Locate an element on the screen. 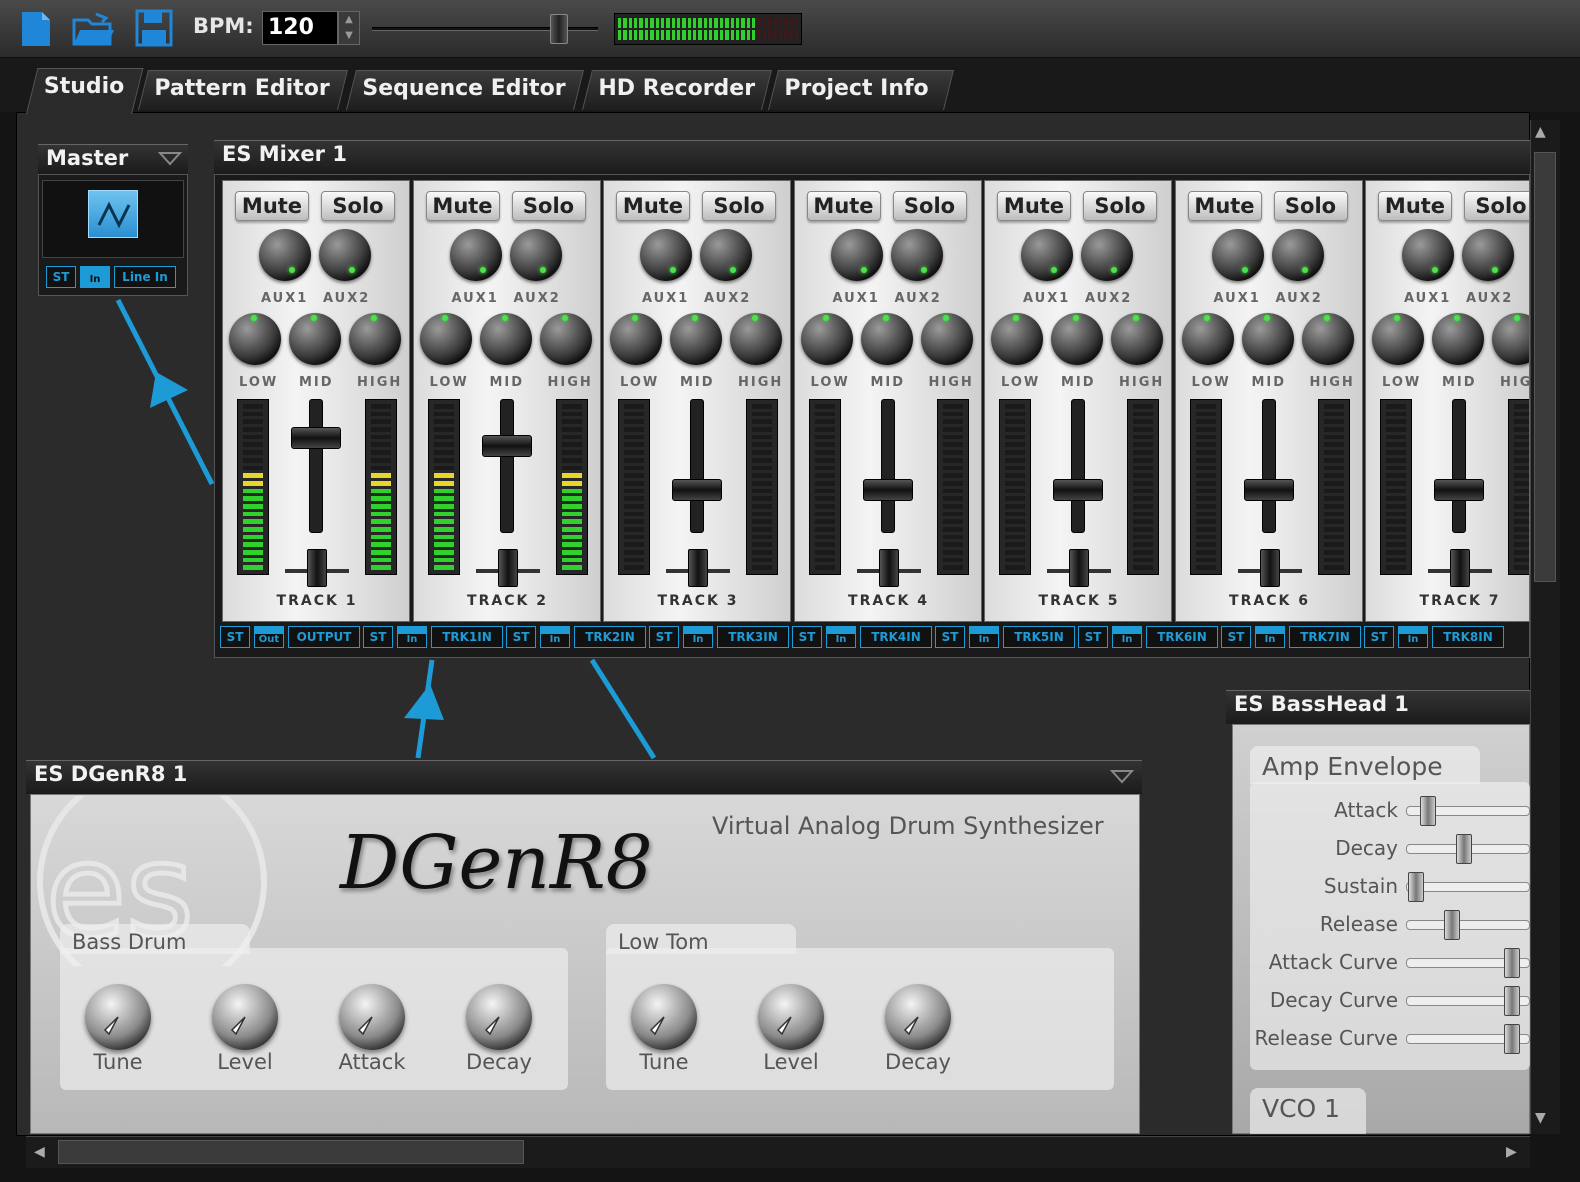 The height and width of the screenshot is (1182, 1580). param-label: Sustain is located at coordinates (1360, 886).